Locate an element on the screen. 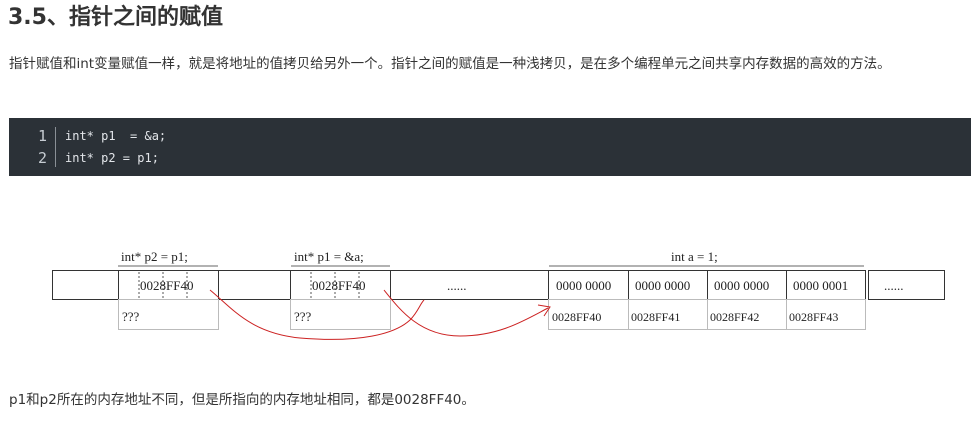 This screenshot has width=980, height=426. a-address-2: 0028FF42 is located at coordinates (734, 317).